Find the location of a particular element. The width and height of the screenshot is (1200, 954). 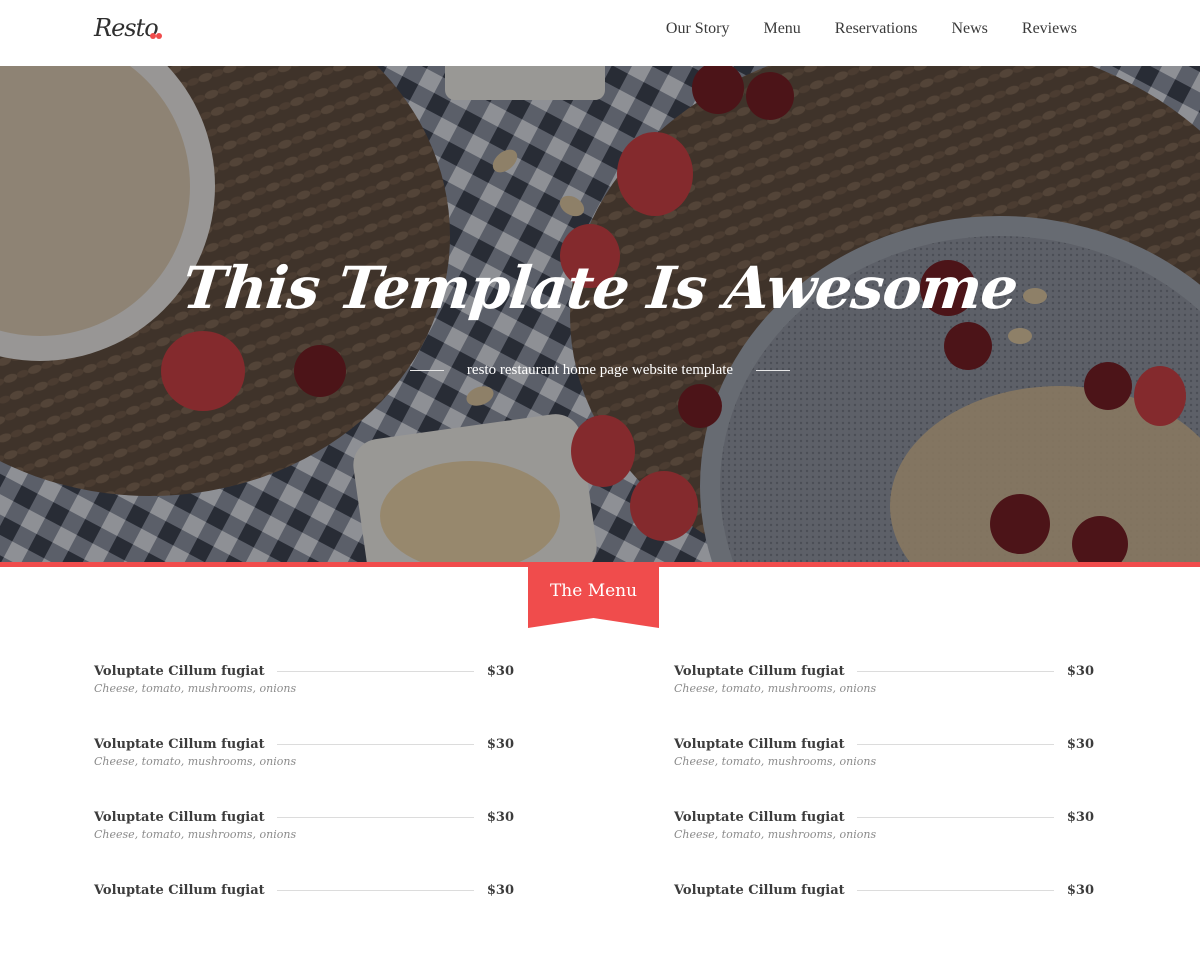

site-logo: Resto is located at coordinates (126, 28).